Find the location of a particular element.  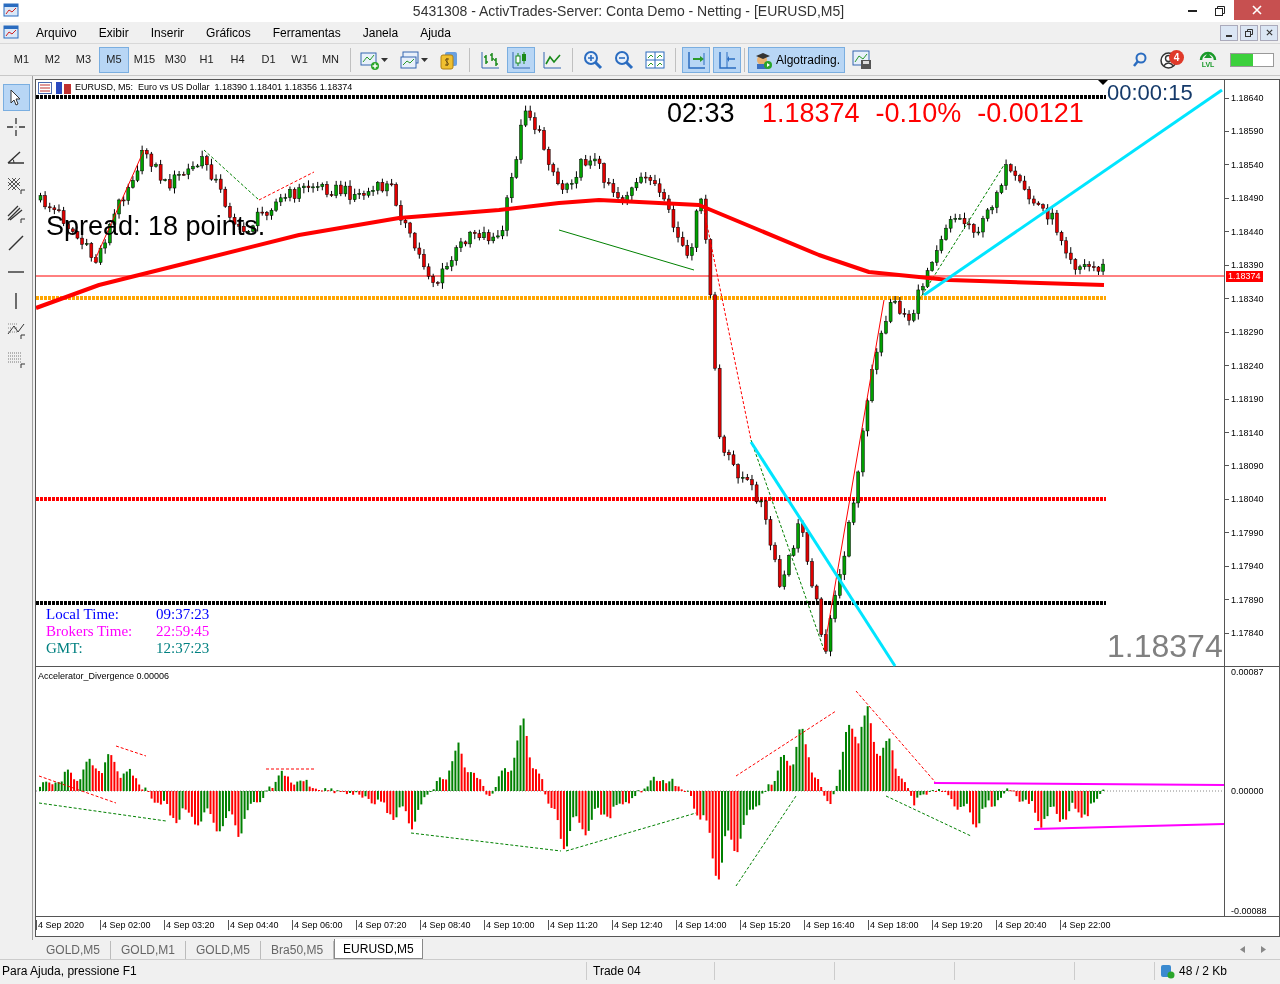

trade-levels-icon is located at coordinates (63, 87).